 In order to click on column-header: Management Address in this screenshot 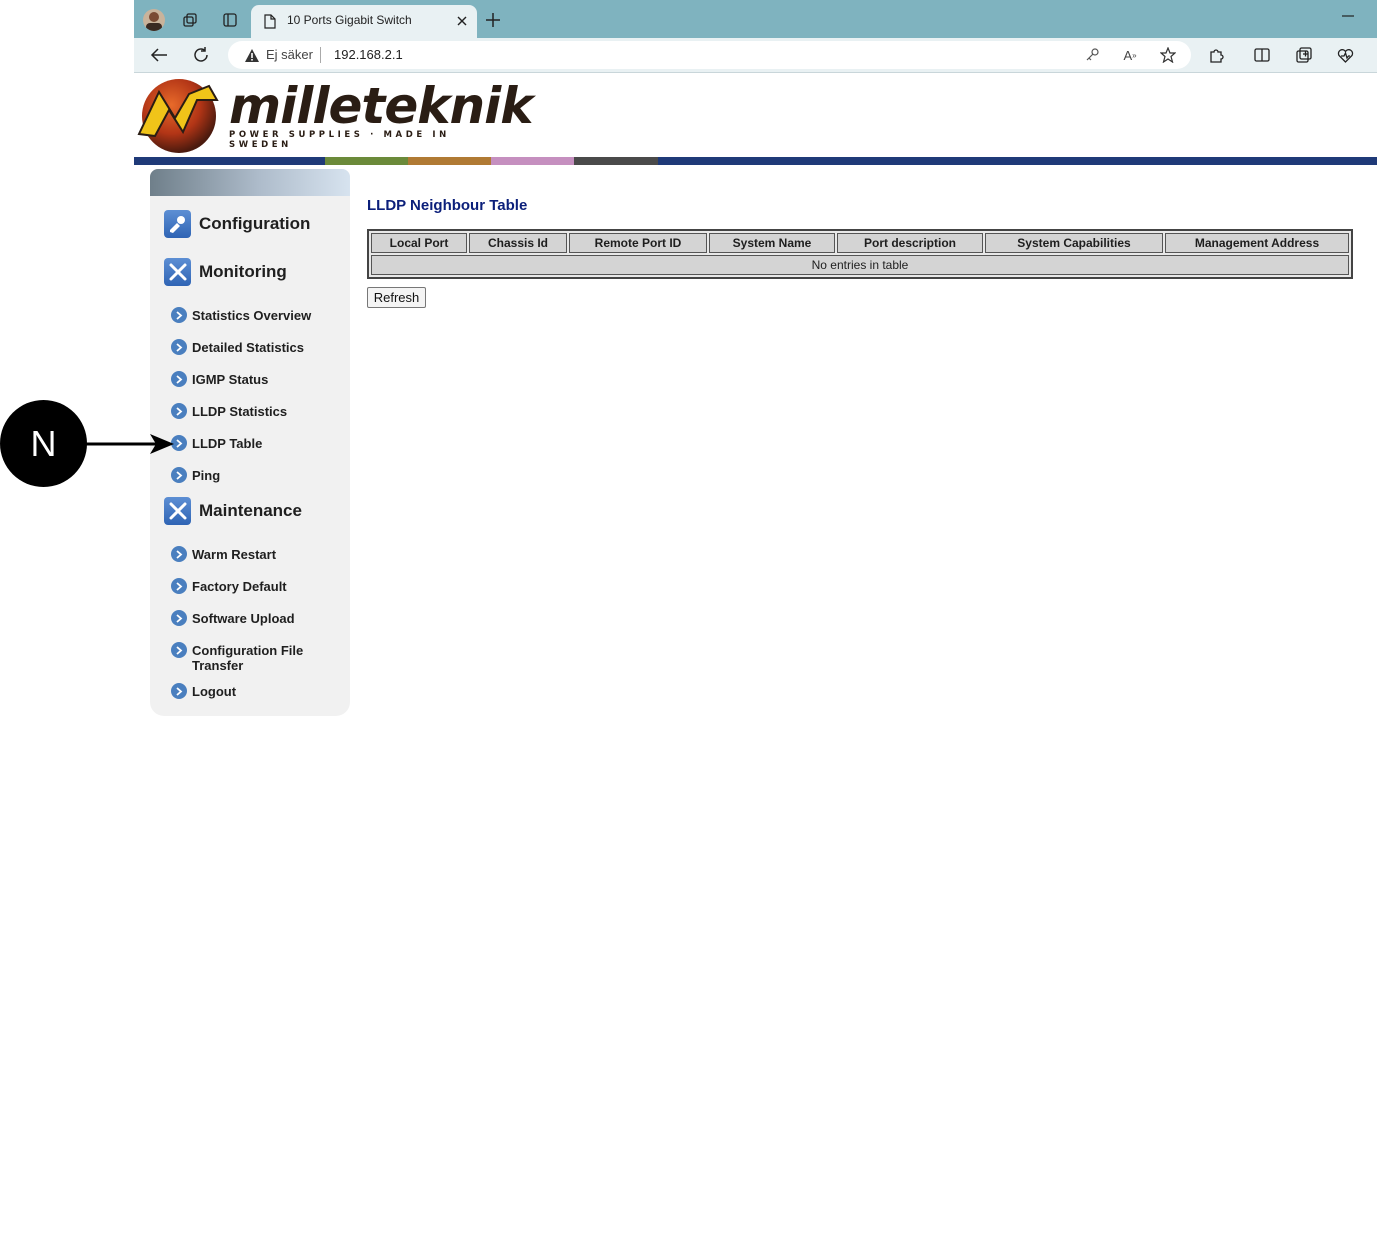, I will do `click(1257, 243)`.